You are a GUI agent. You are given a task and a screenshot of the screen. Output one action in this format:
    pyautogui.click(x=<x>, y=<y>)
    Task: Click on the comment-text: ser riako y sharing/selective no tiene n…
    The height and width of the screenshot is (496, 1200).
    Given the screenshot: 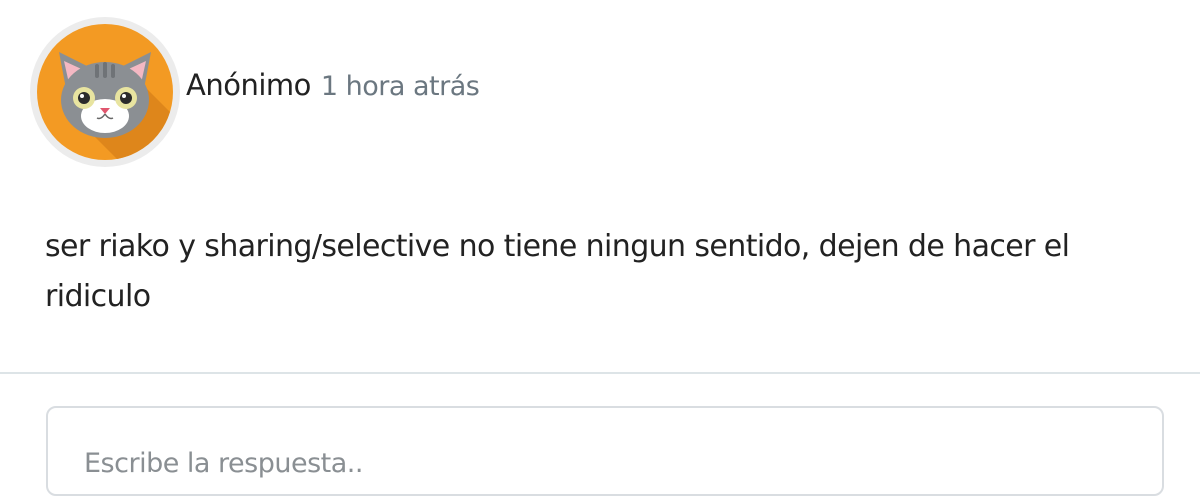 What is the action you would take?
    pyautogui.click(x=557, y=271)
    